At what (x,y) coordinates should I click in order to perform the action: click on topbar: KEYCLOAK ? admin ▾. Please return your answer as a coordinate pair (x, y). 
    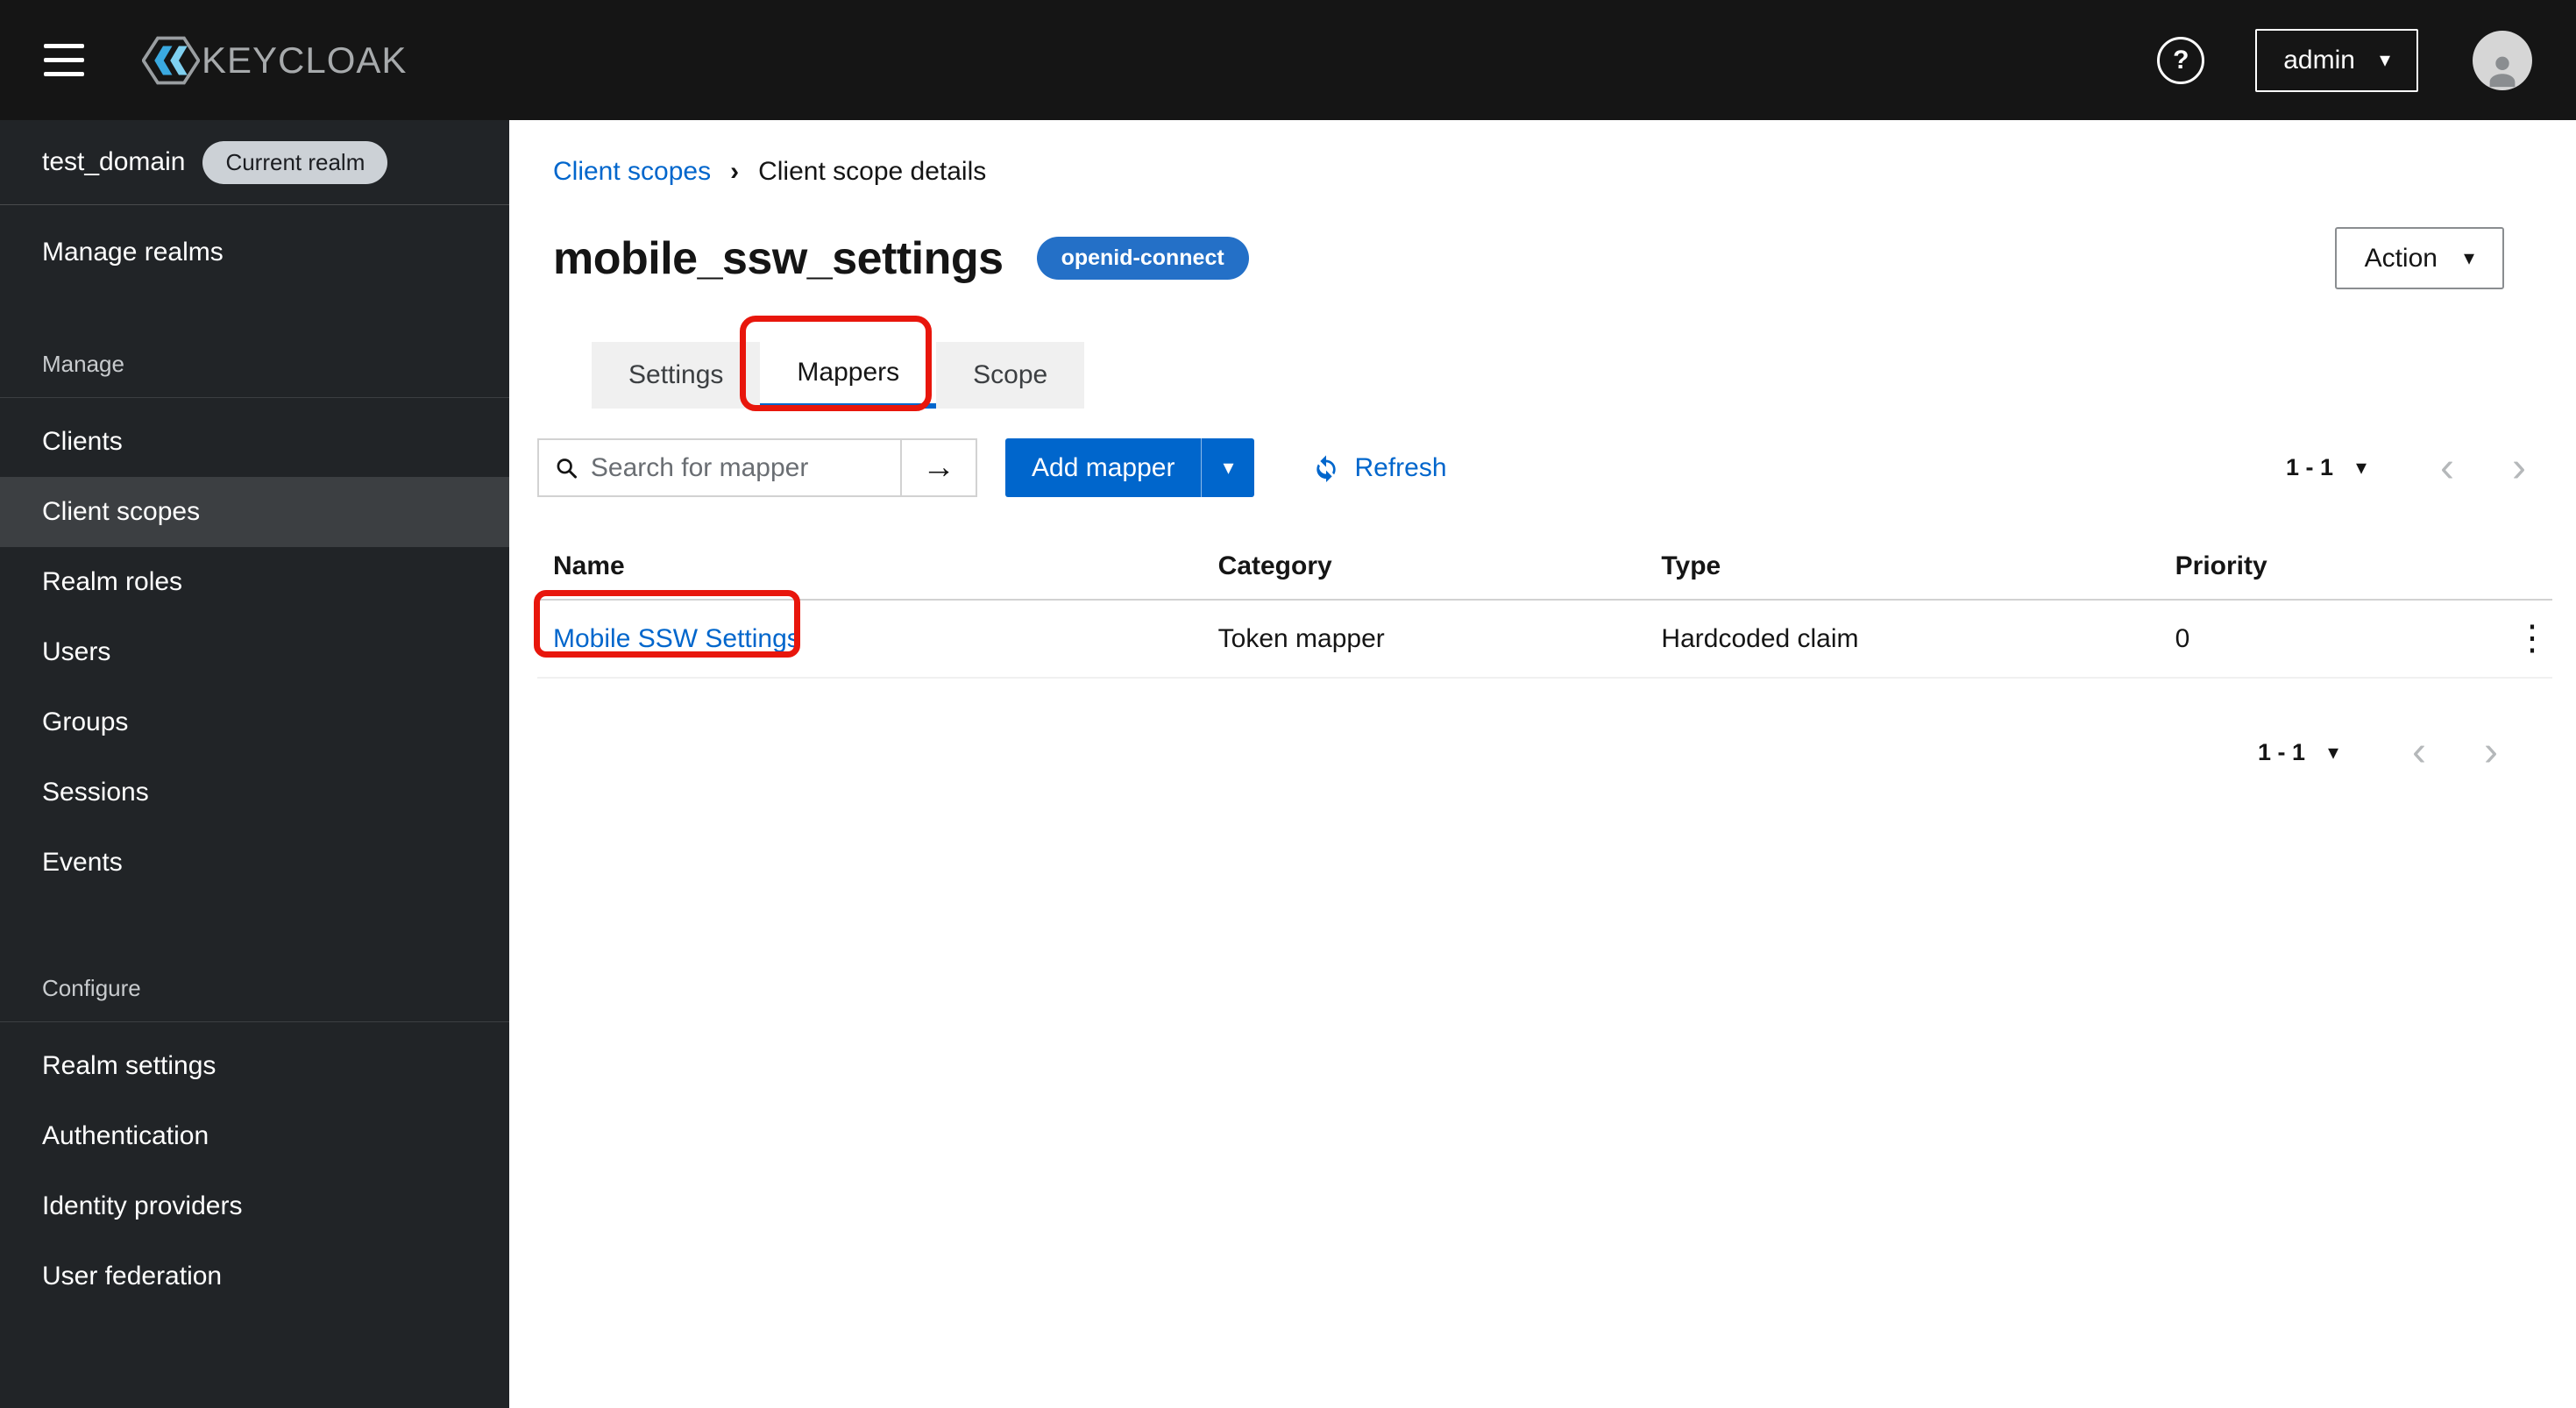
    Looking at the image, I should click on (1288, 60).